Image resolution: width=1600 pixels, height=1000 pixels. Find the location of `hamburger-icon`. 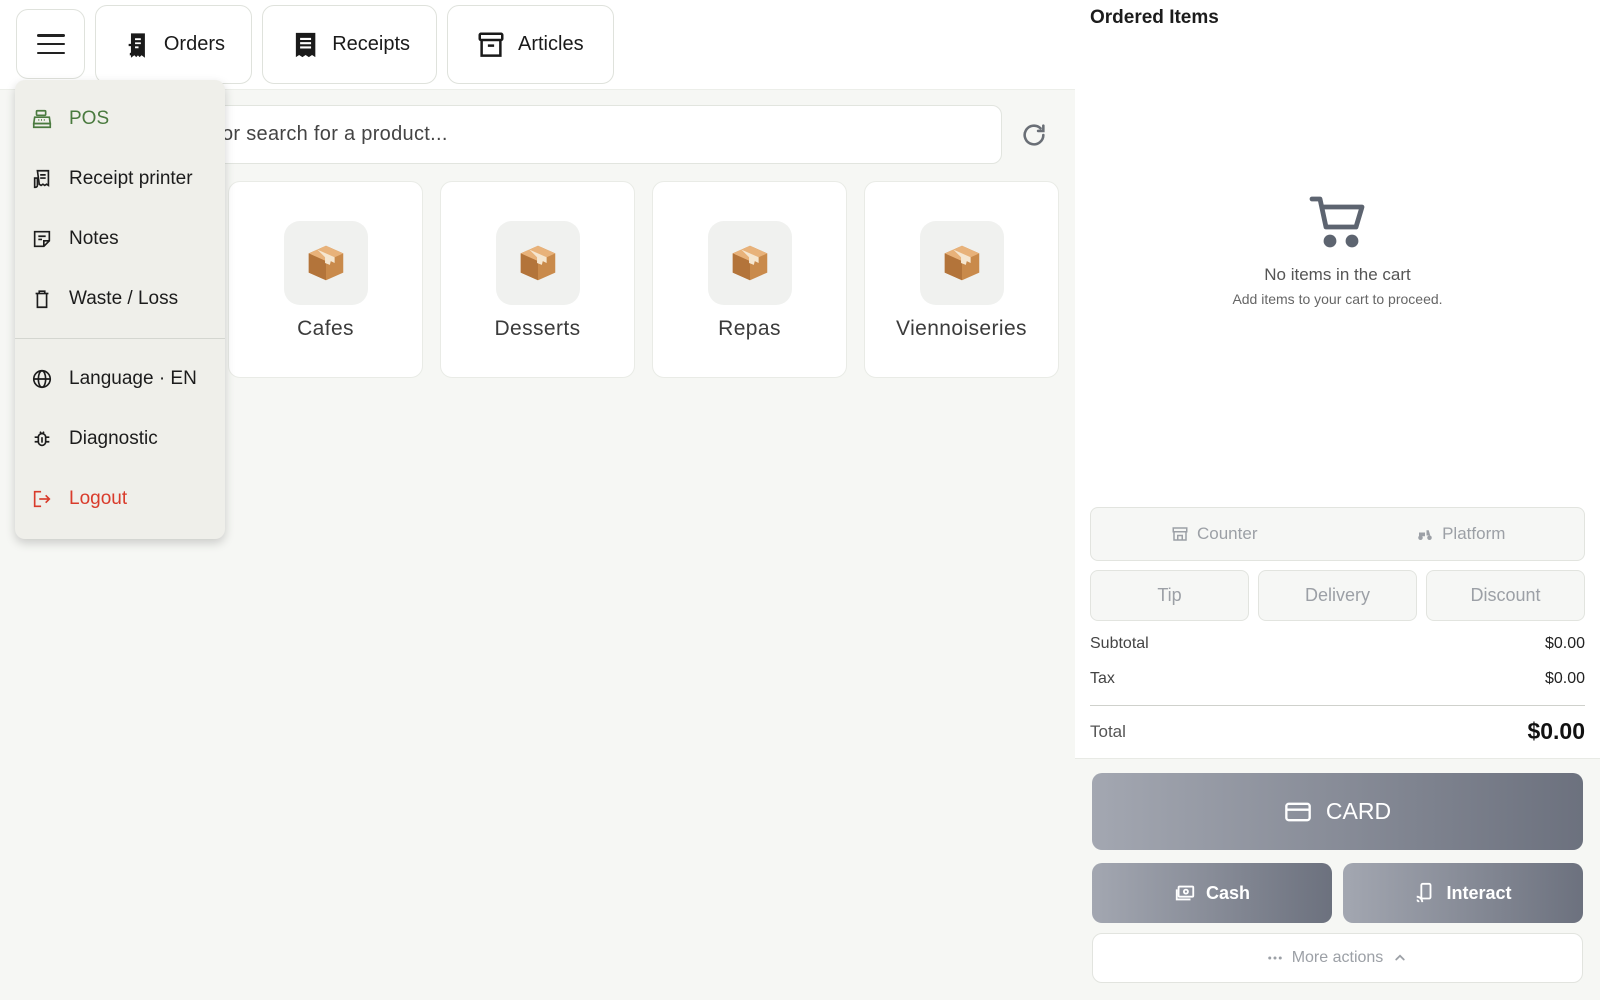

hamburger-icon is located at coordinates (50, 44).